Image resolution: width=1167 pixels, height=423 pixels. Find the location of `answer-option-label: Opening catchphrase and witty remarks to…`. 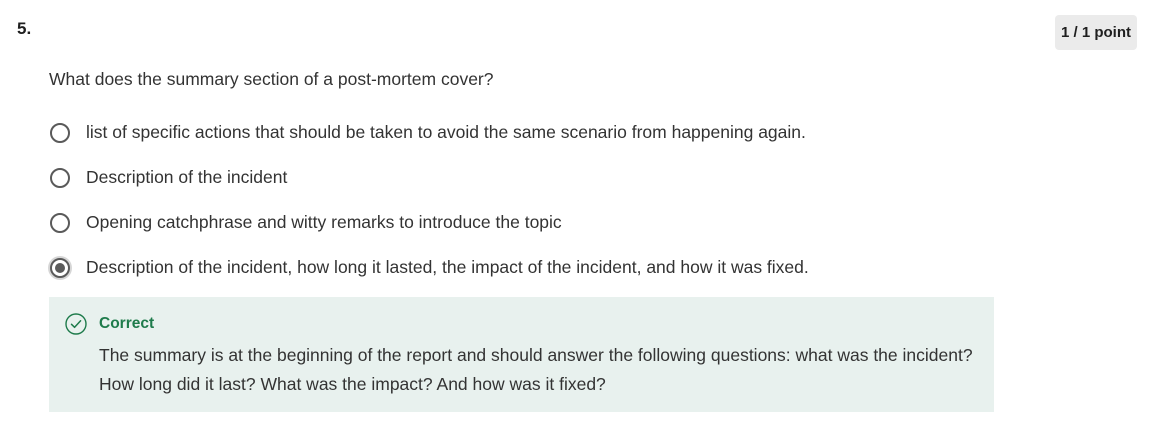

answer-option-label: Opening catchphrase and witty remarks to… is located at coordinates (324, 222).